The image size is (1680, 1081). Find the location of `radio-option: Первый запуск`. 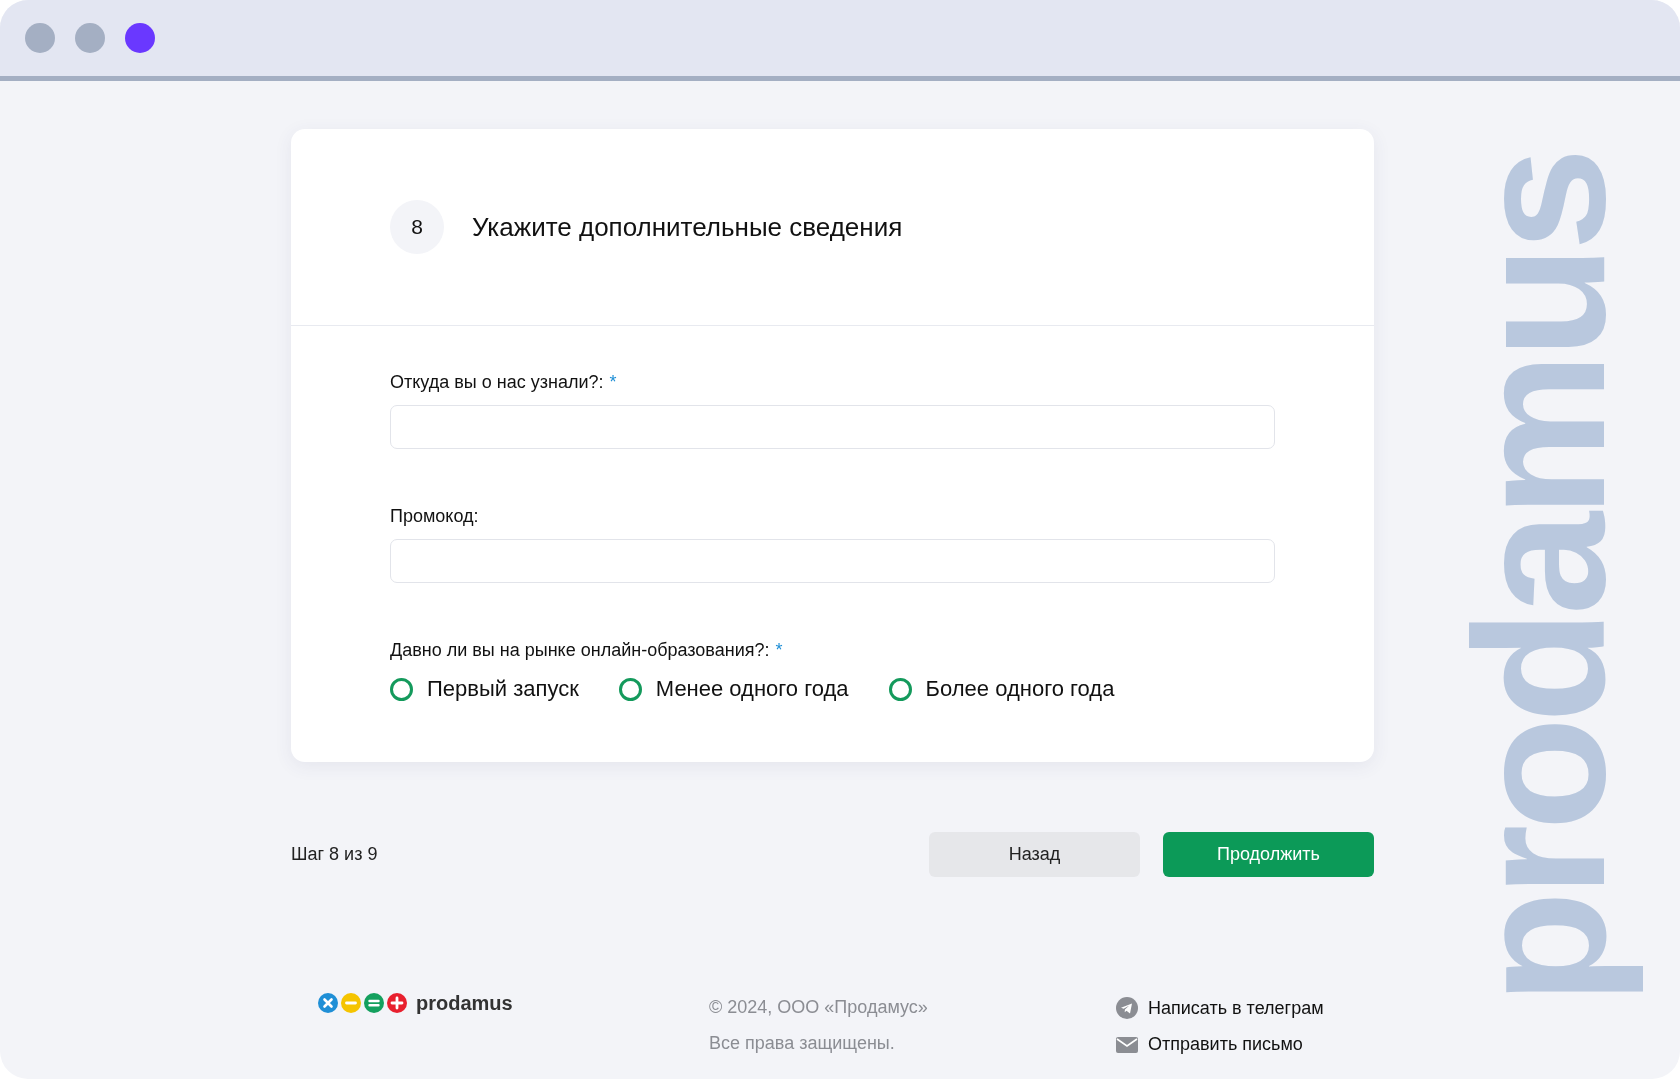

radio-option: Первый запуск is located at coordinates (484, 689).